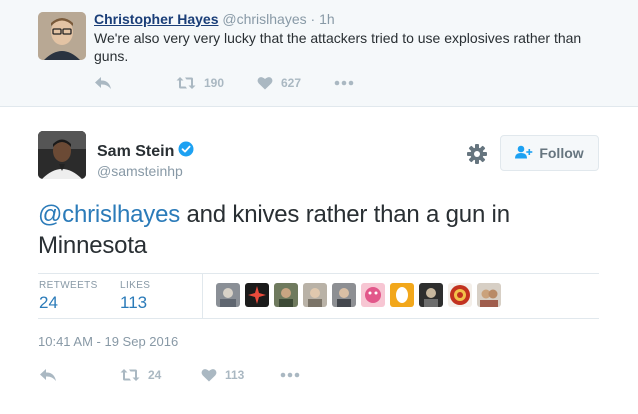 This screenshot has height=414, width=638. Describe the element at coordinates (68, 285) in the screenshot. I see `retweets-label: RETWEETS` at that location.